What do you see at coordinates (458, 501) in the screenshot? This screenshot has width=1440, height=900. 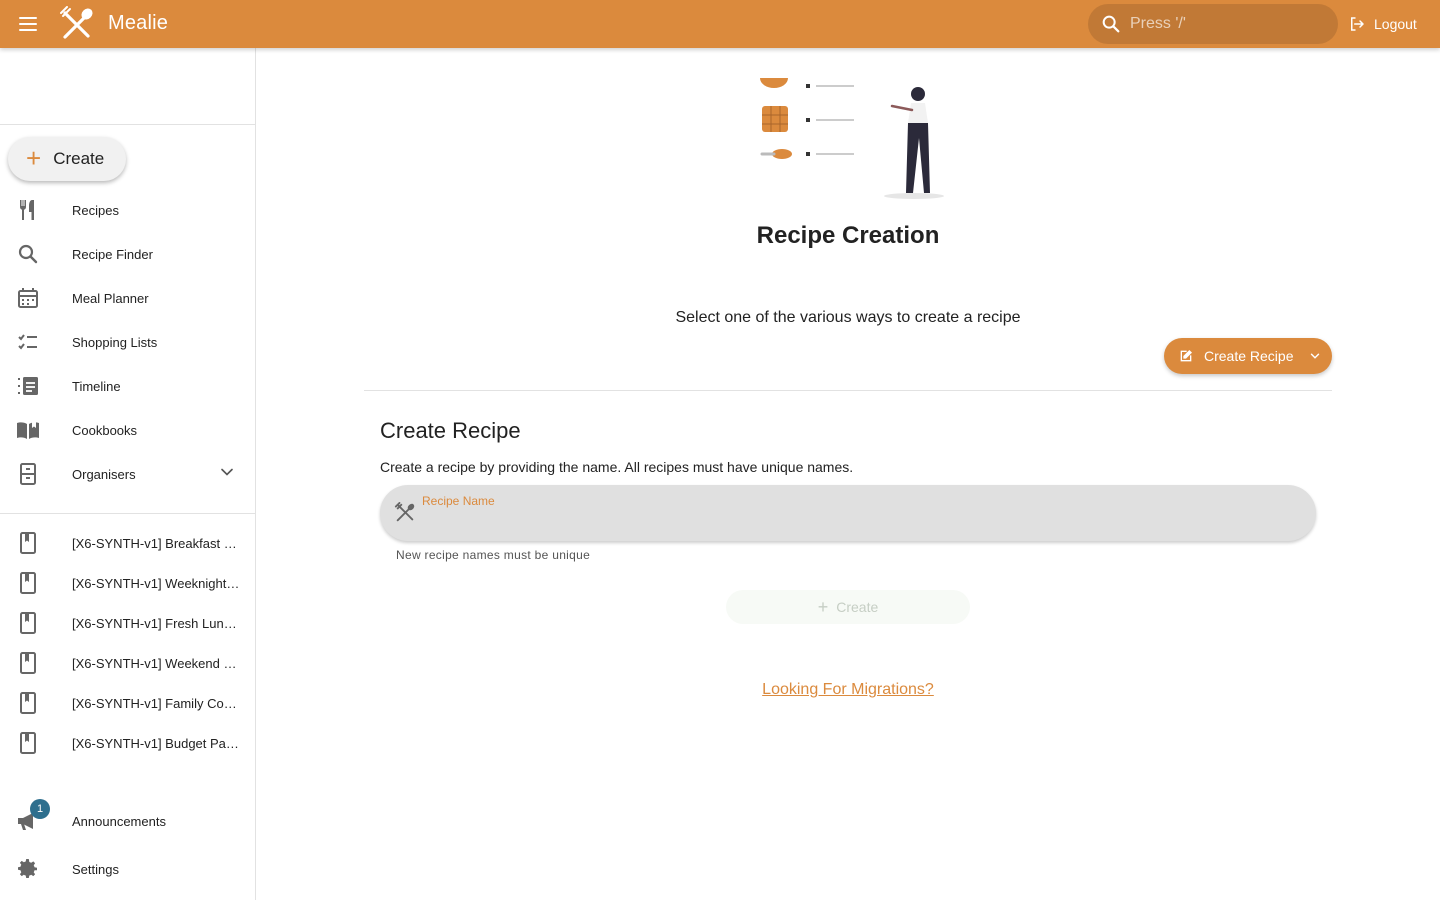 I see `recipe-name-label: Recipe Name` at bounding box center [458, 501].